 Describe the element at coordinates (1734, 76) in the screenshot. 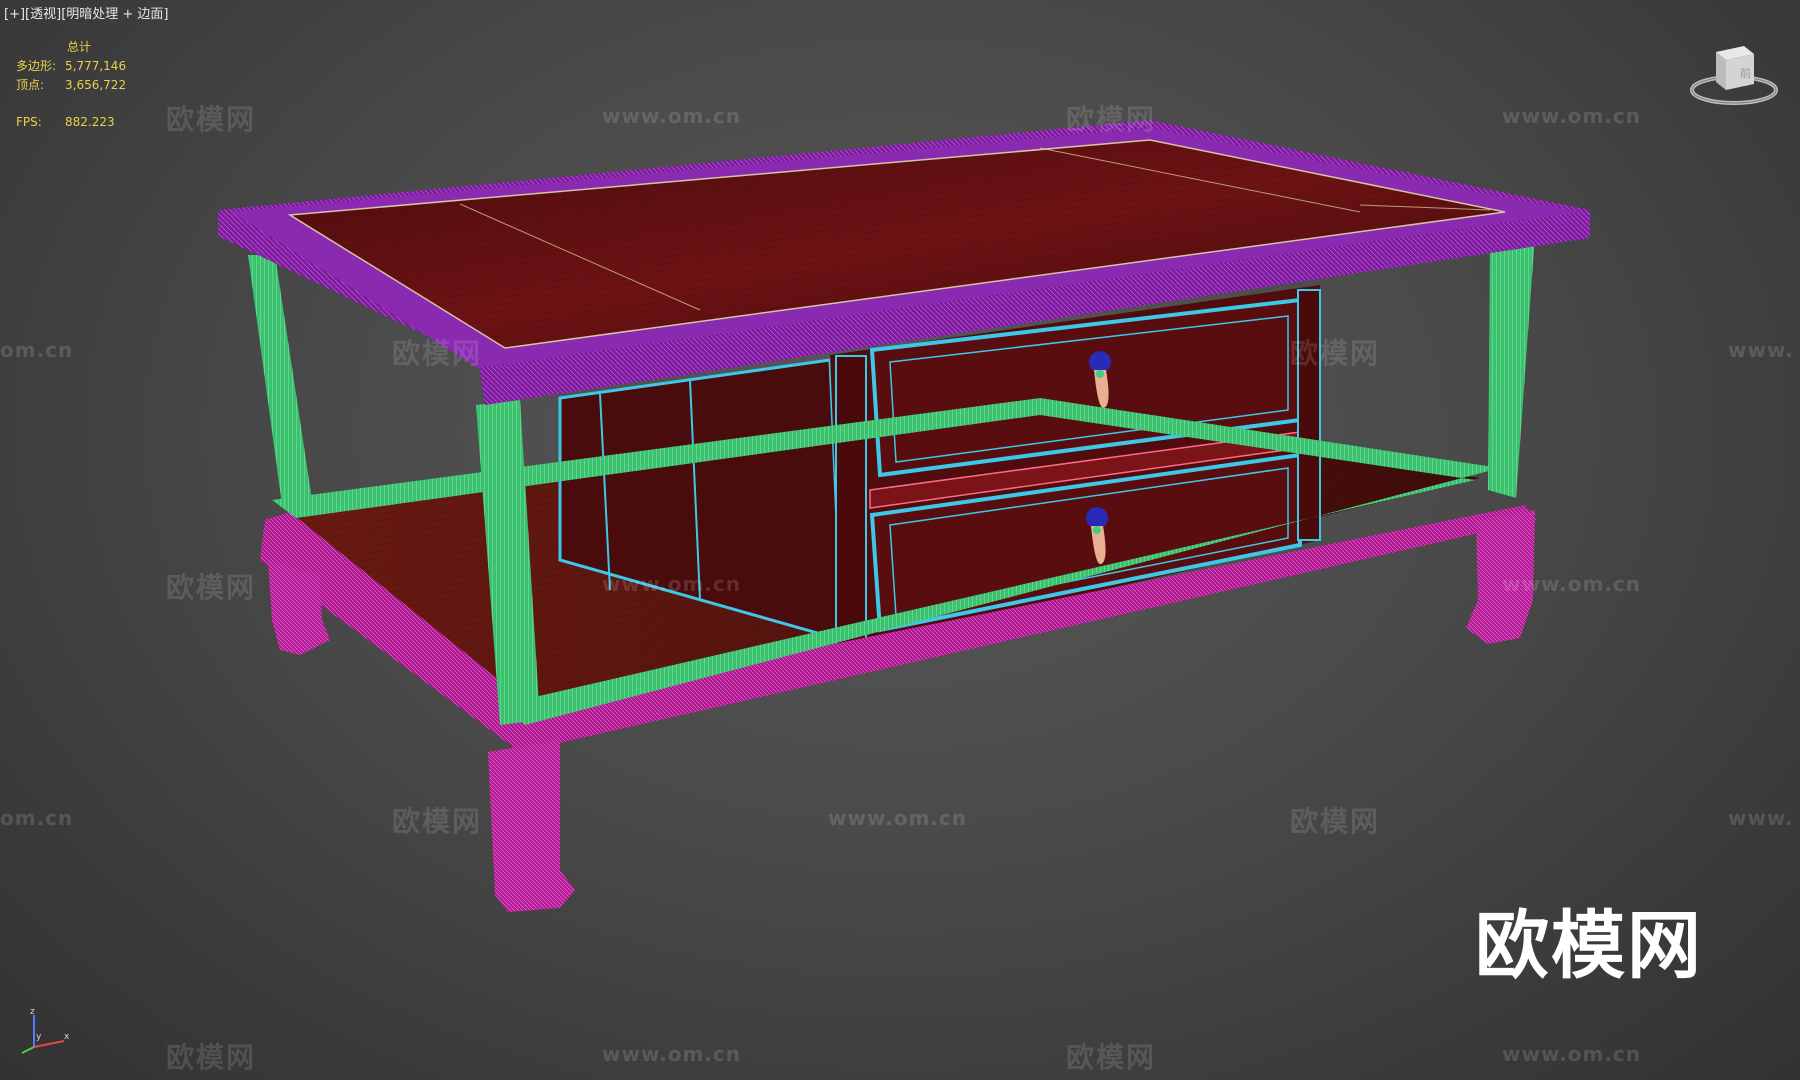

I see `viewcube-icon: 前` at that location.